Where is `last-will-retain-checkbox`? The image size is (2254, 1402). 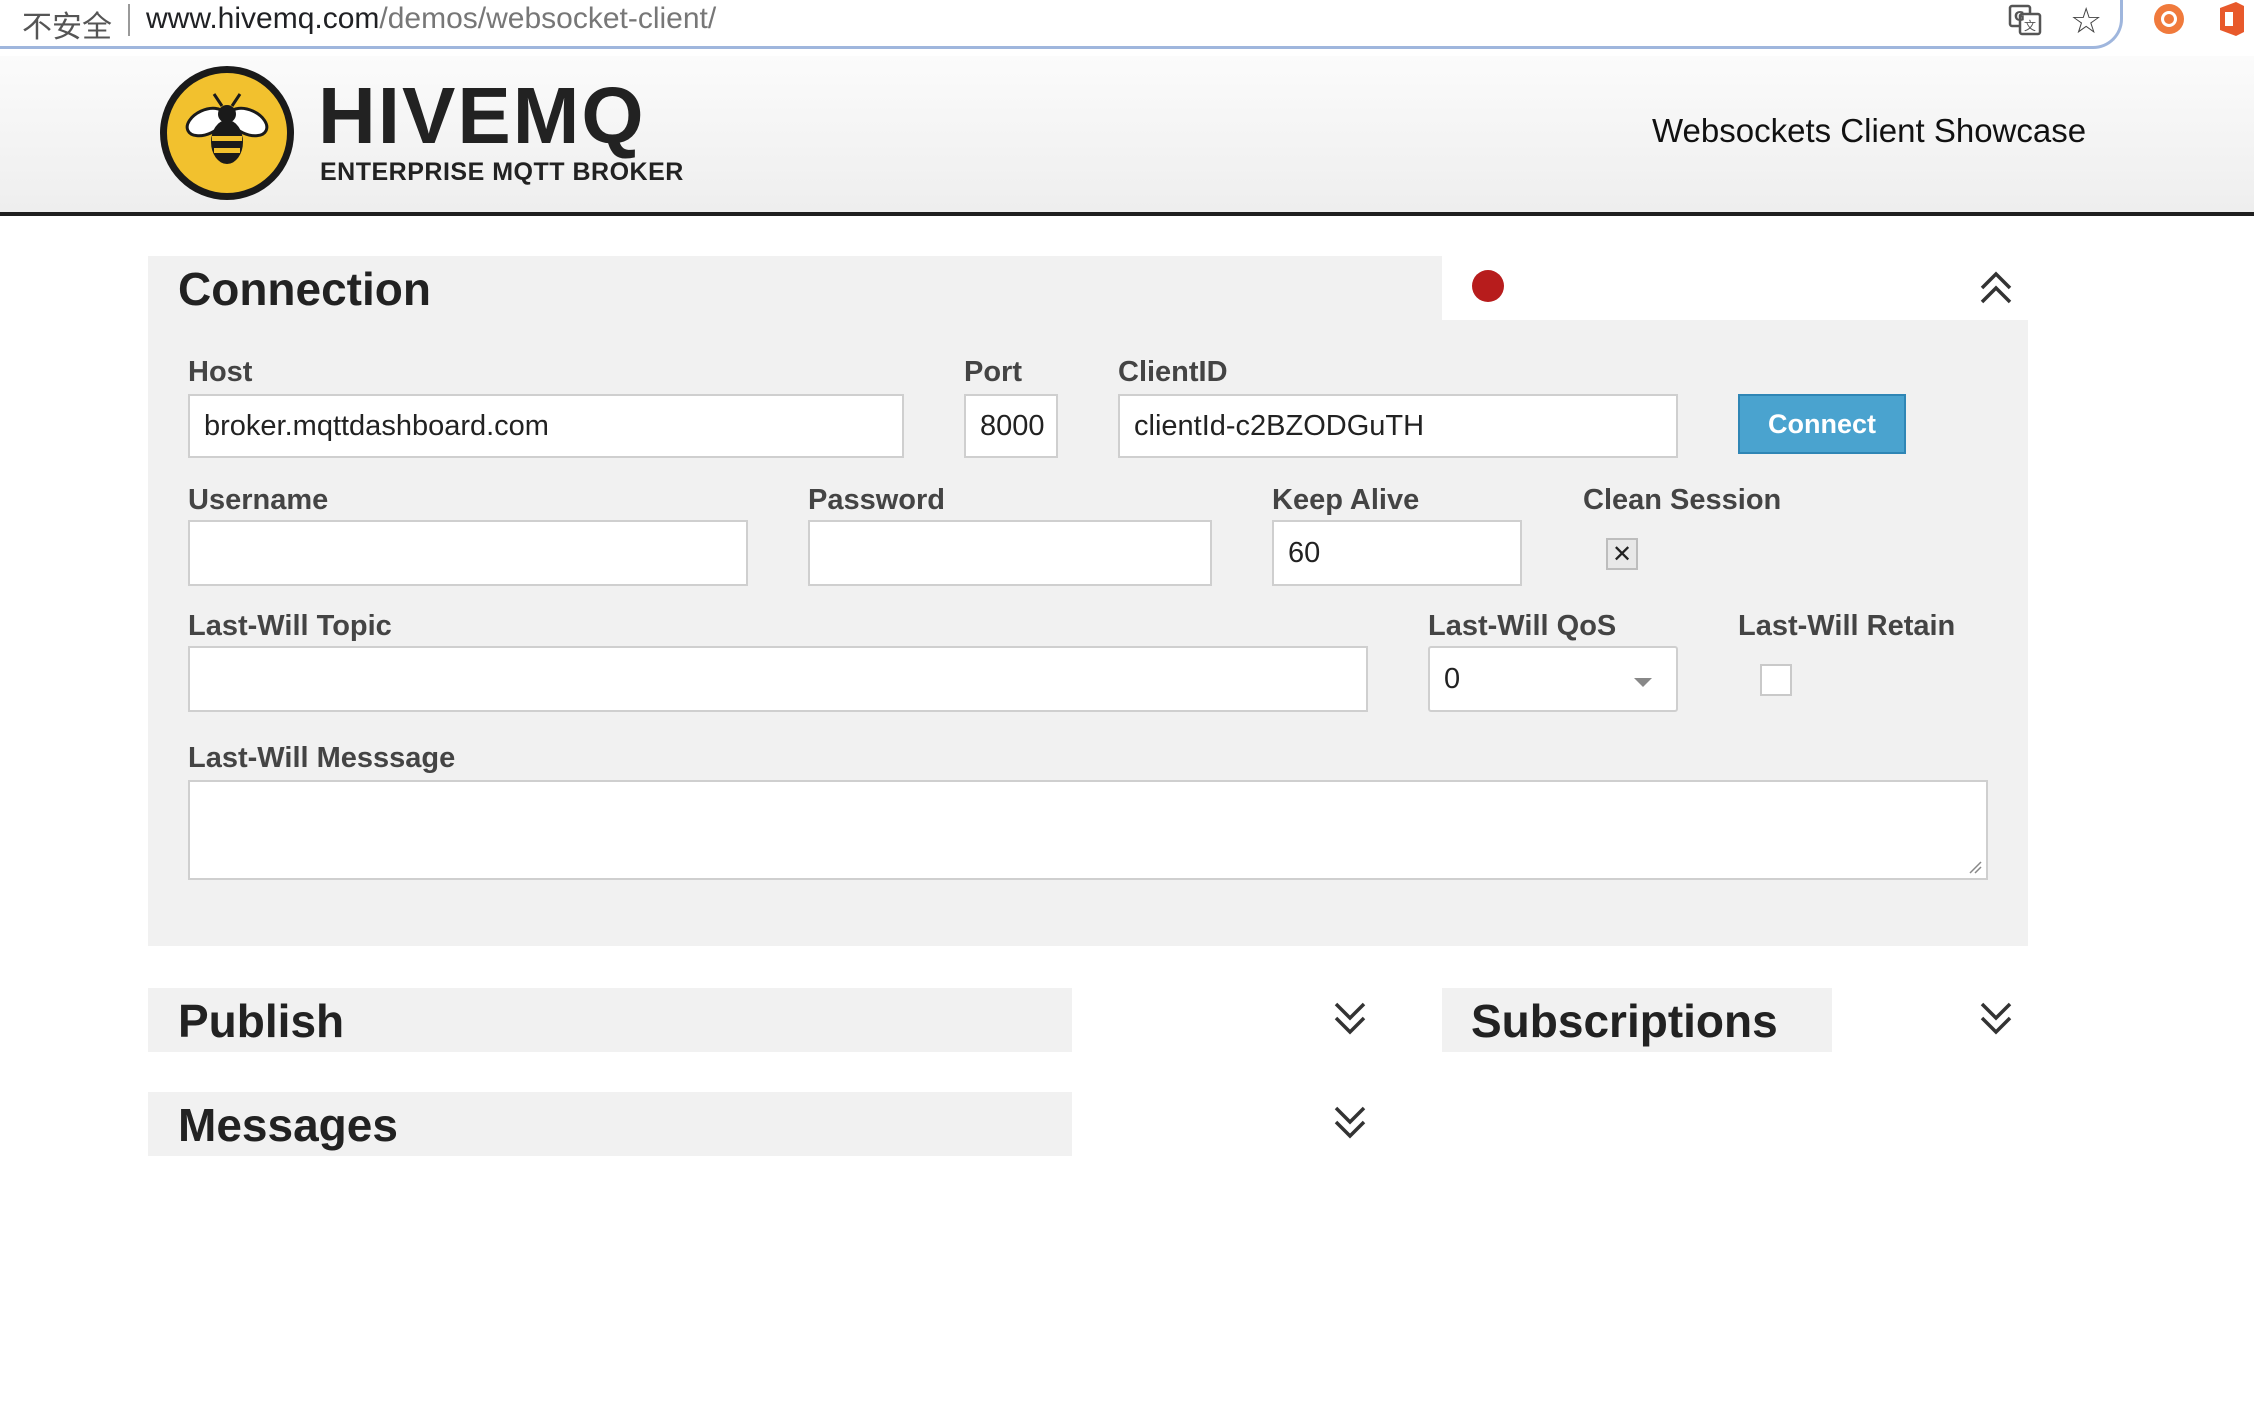 last-will-retain-checkbox is located at coordinates (1776, 680).